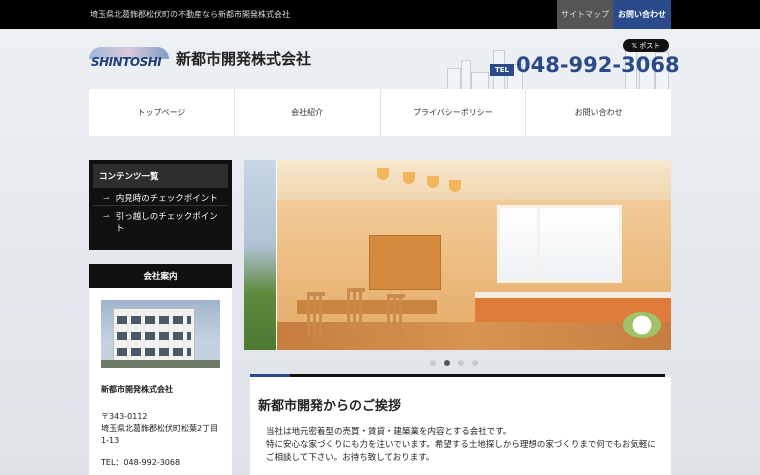 The height and width of the screenshot is (475, 760). What do you see at coordinates (454, 112) in the screenshot?
I see `nav-item-privacy: プライバシーポリシー` at bounding box center [454, 112].